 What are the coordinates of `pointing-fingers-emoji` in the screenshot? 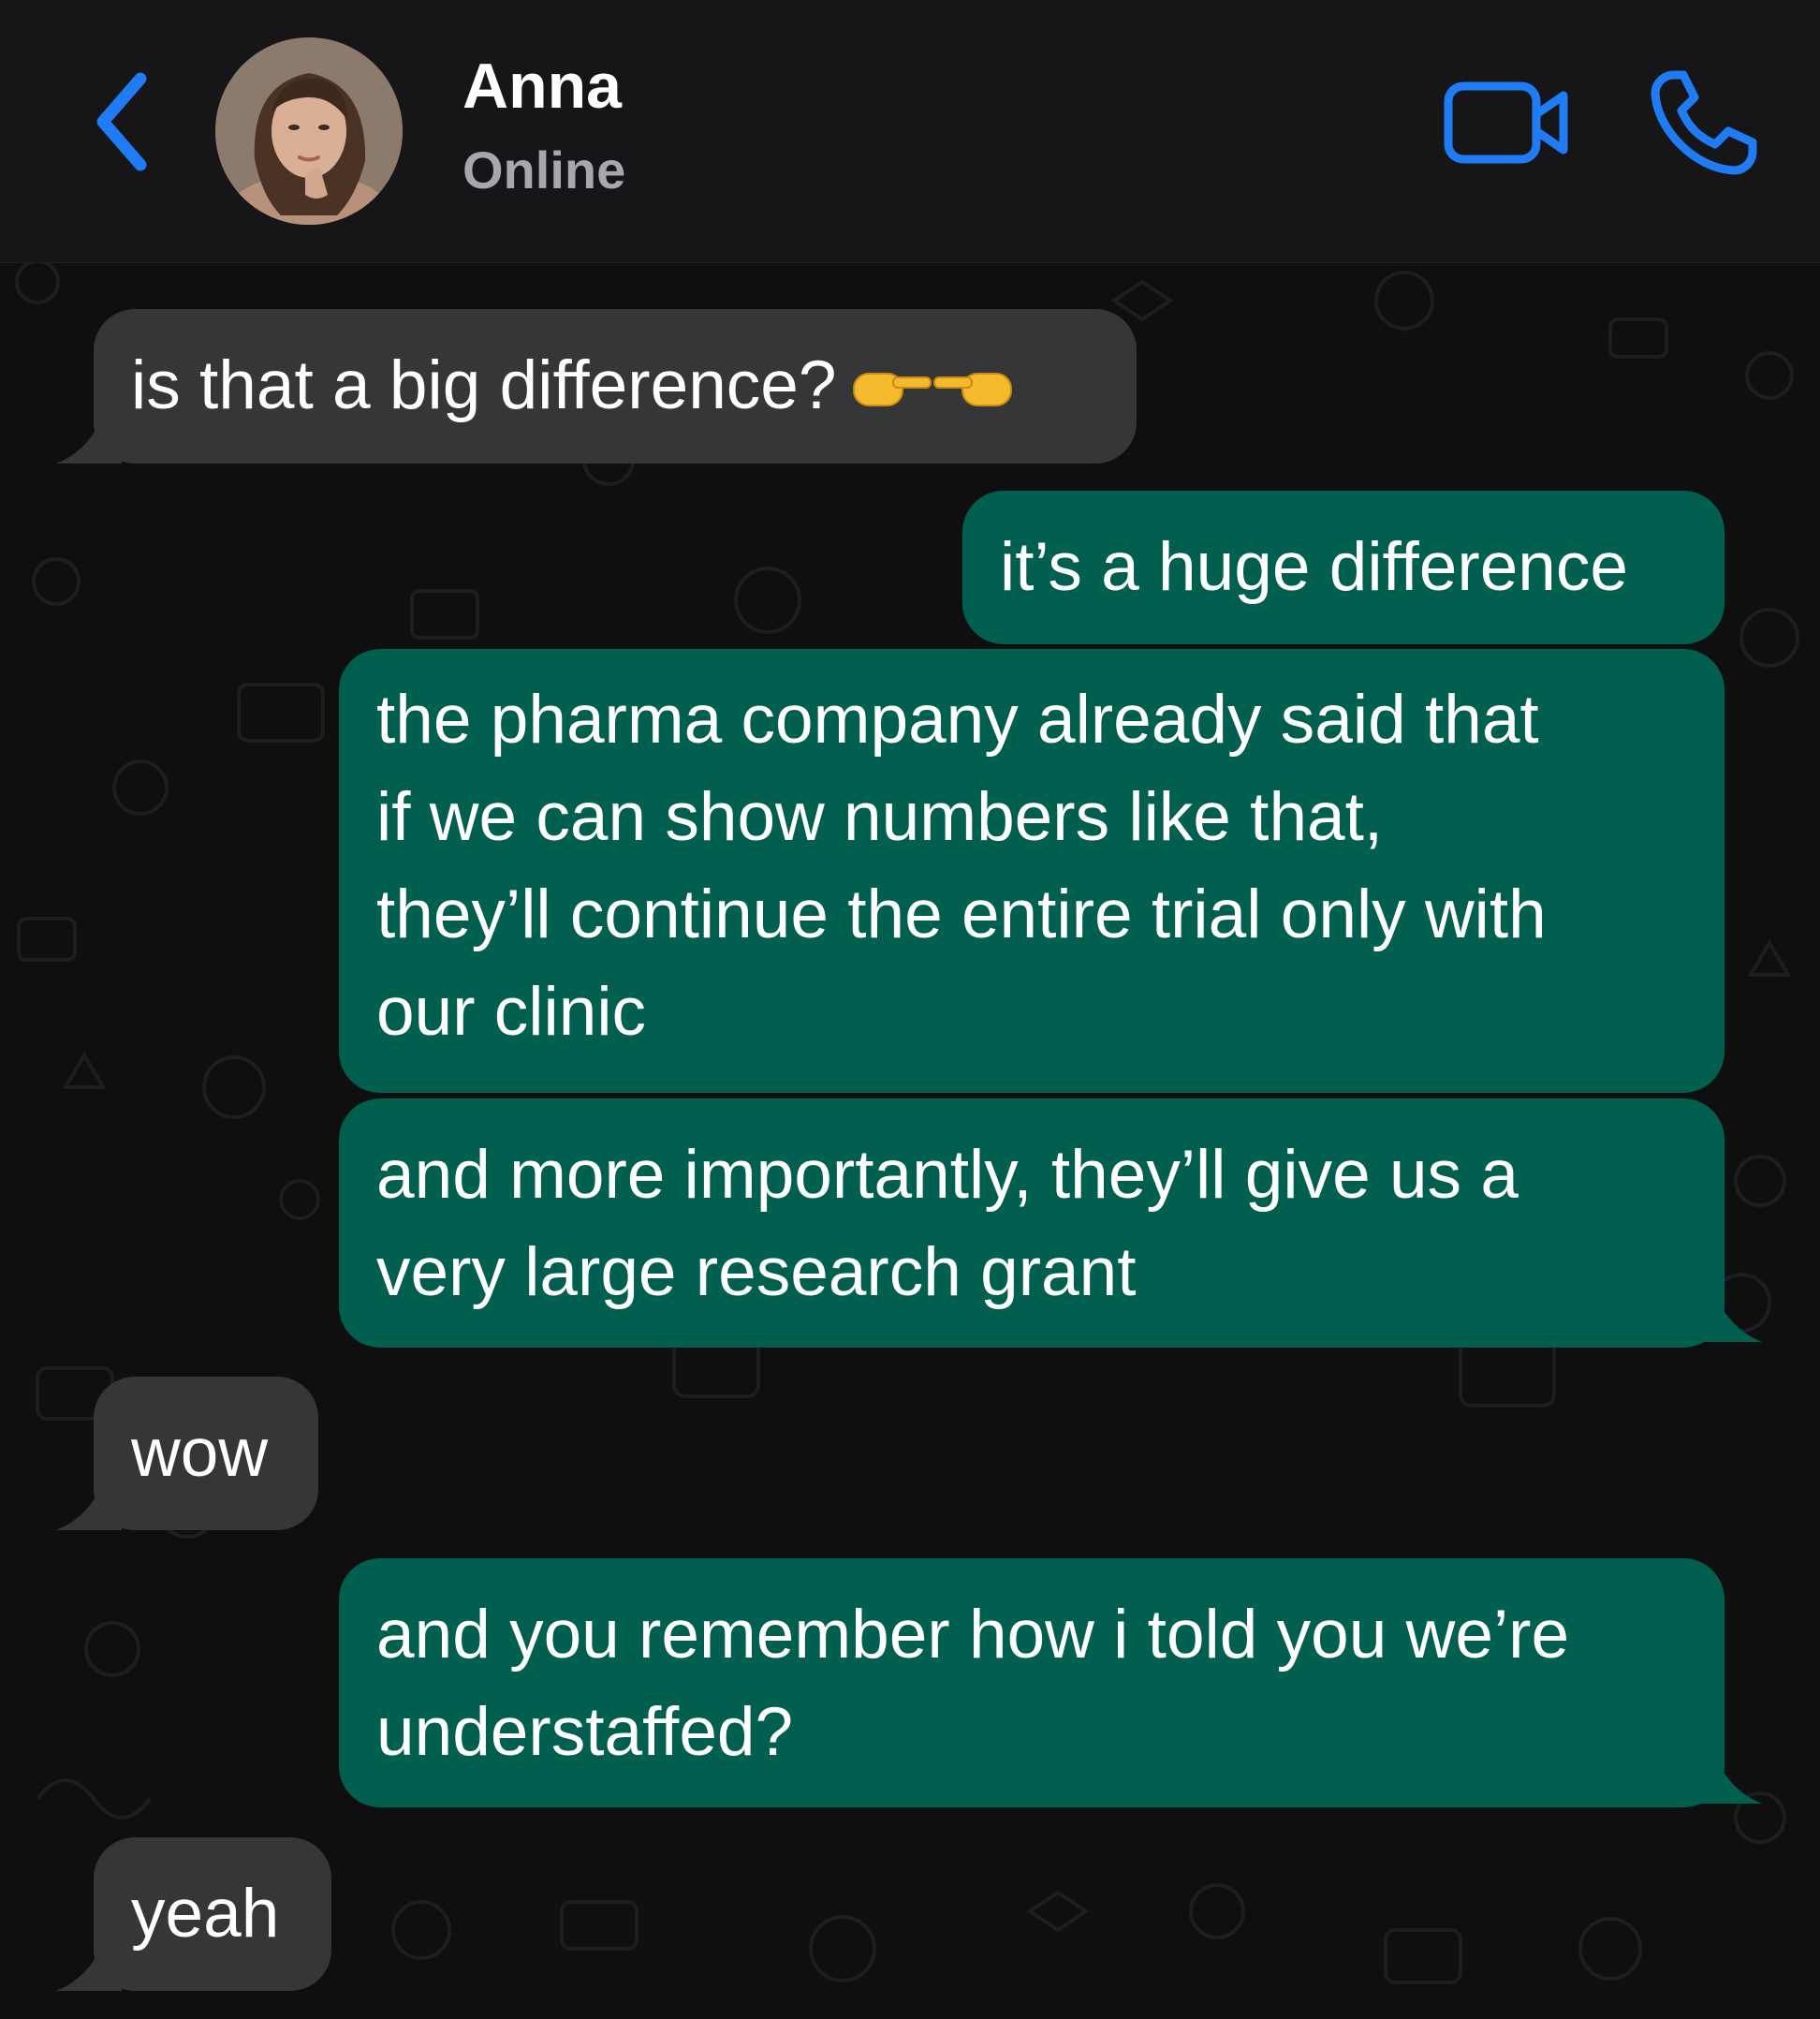 It's located at (932, 389).